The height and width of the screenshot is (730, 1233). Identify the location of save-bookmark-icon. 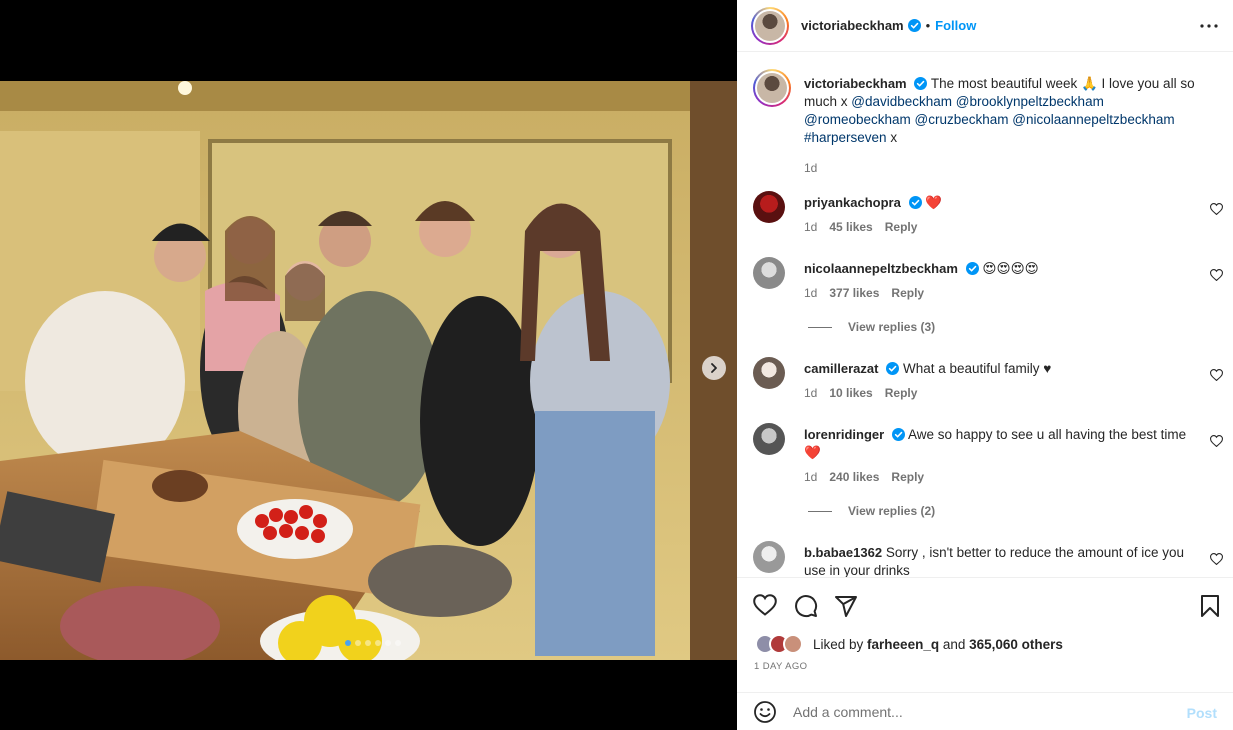
(1210, 606).